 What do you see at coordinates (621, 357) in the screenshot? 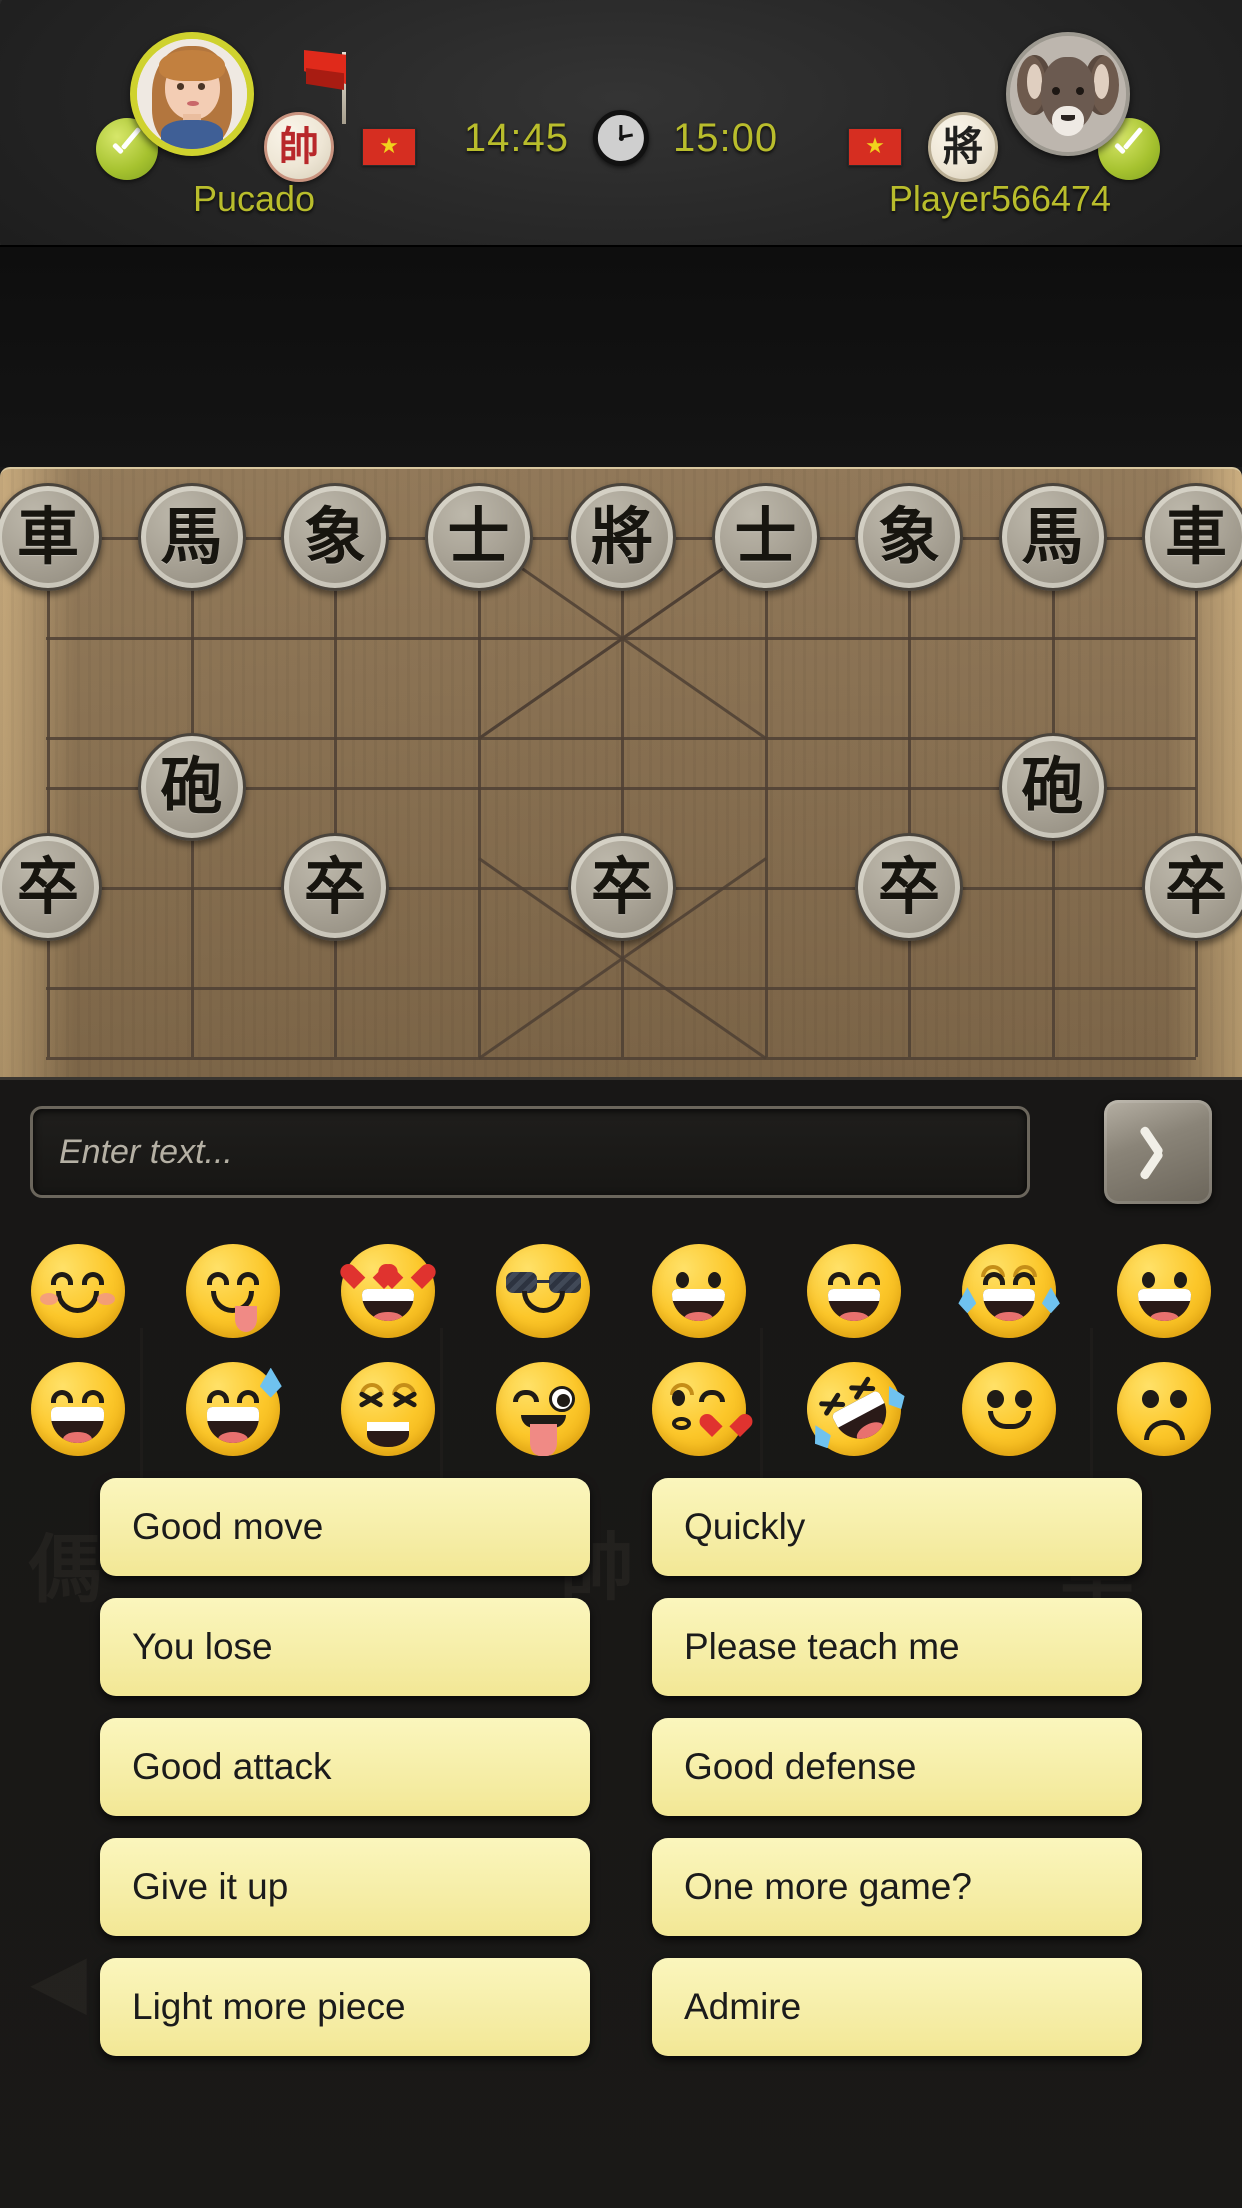
I see `header-board-spacer` at bounding box center [621, 357].